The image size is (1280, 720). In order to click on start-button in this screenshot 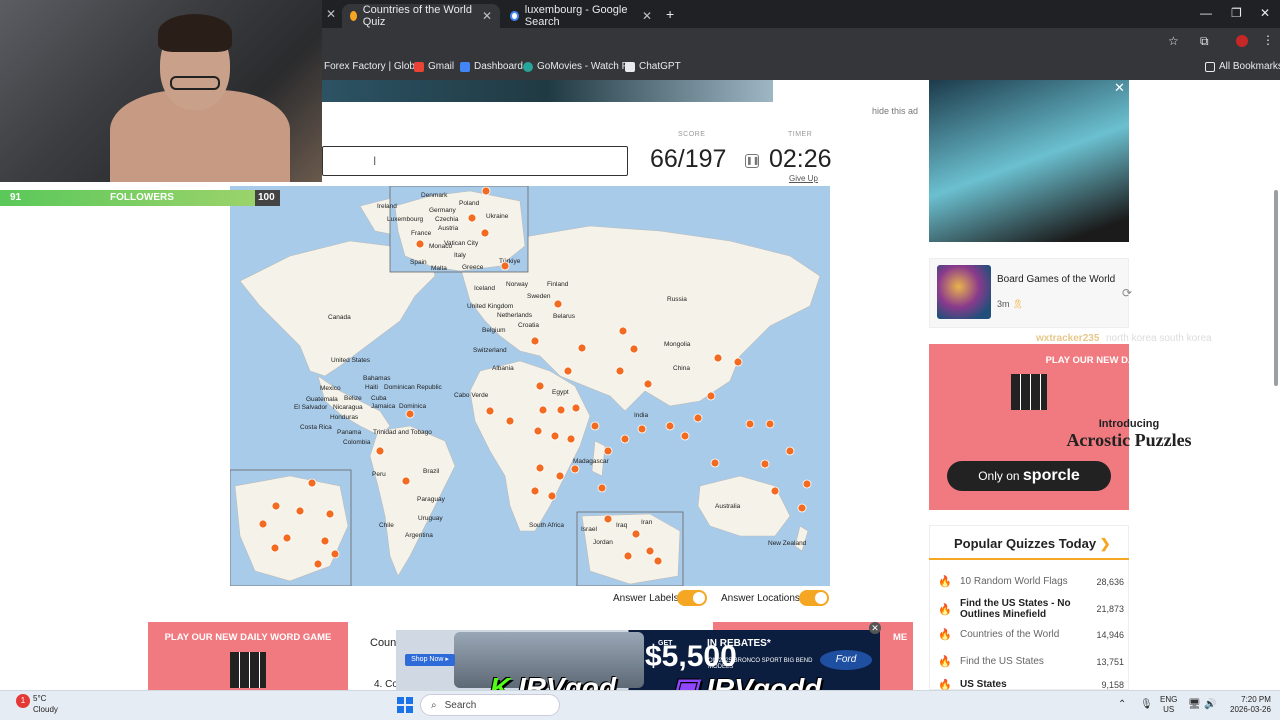, I will do `click(405, 705)`.